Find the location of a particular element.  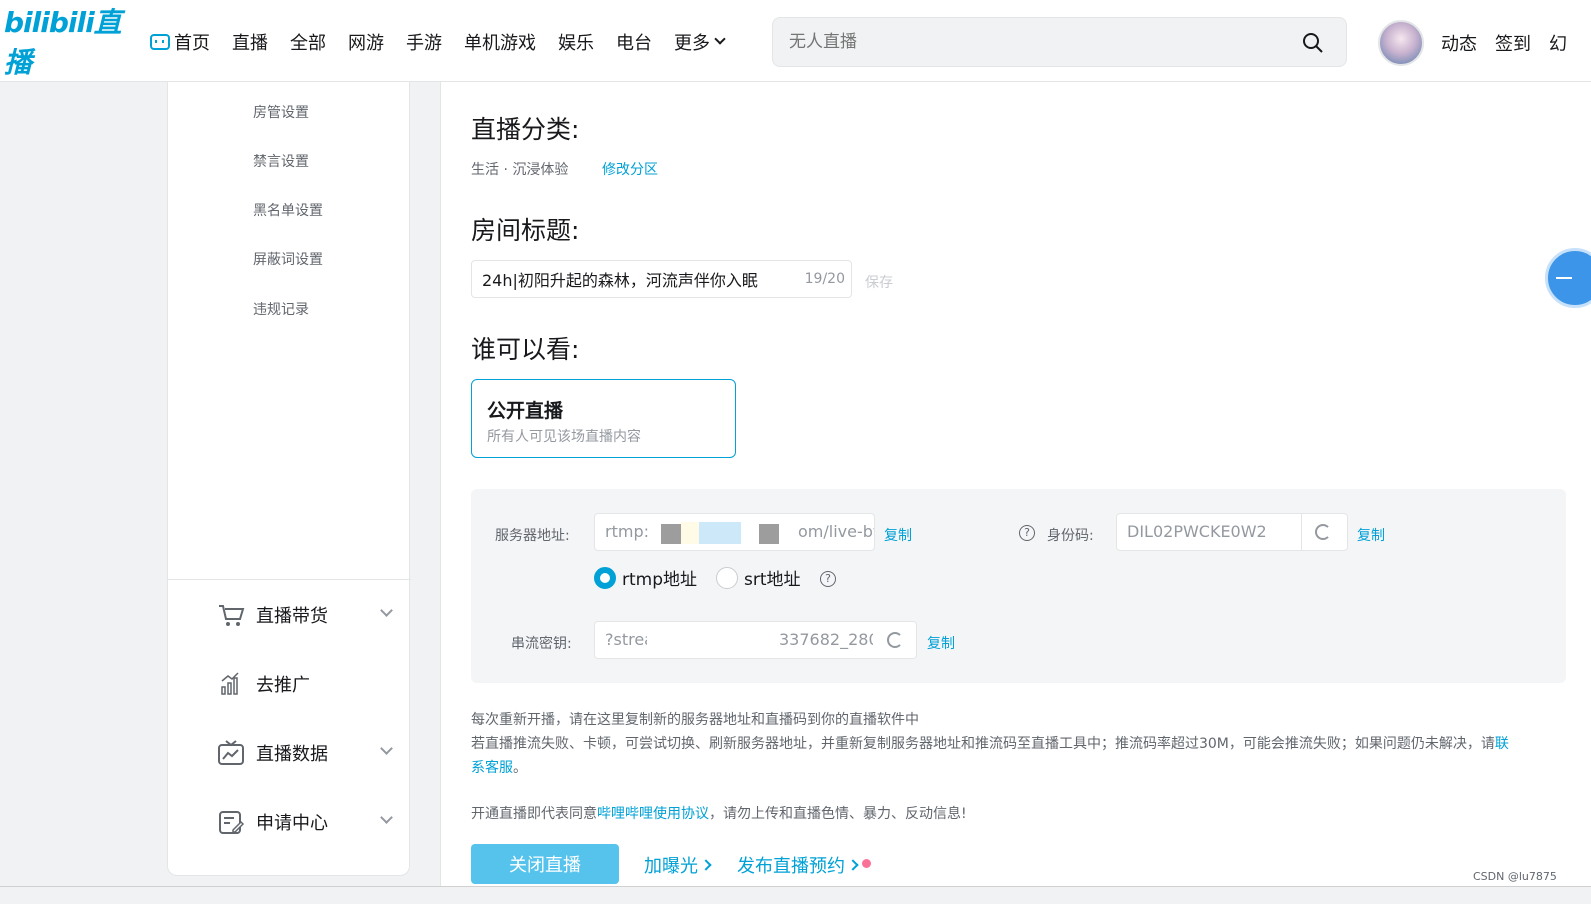

nav-live: 直播 is located at coordinates (250, 42).